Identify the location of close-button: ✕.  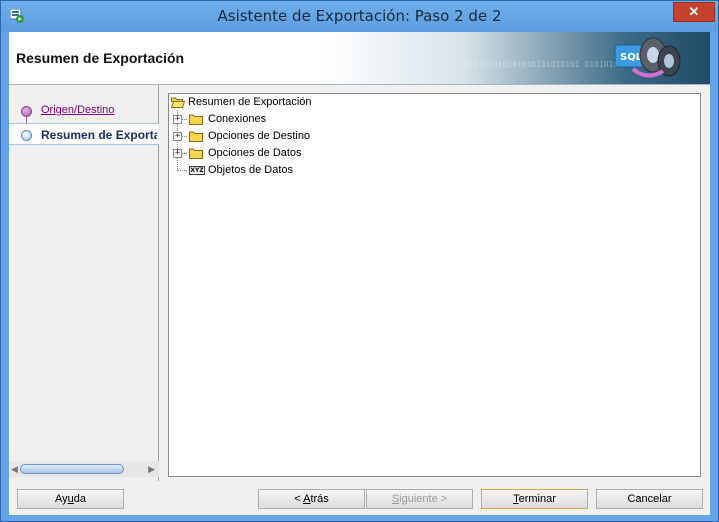
(694, 12).